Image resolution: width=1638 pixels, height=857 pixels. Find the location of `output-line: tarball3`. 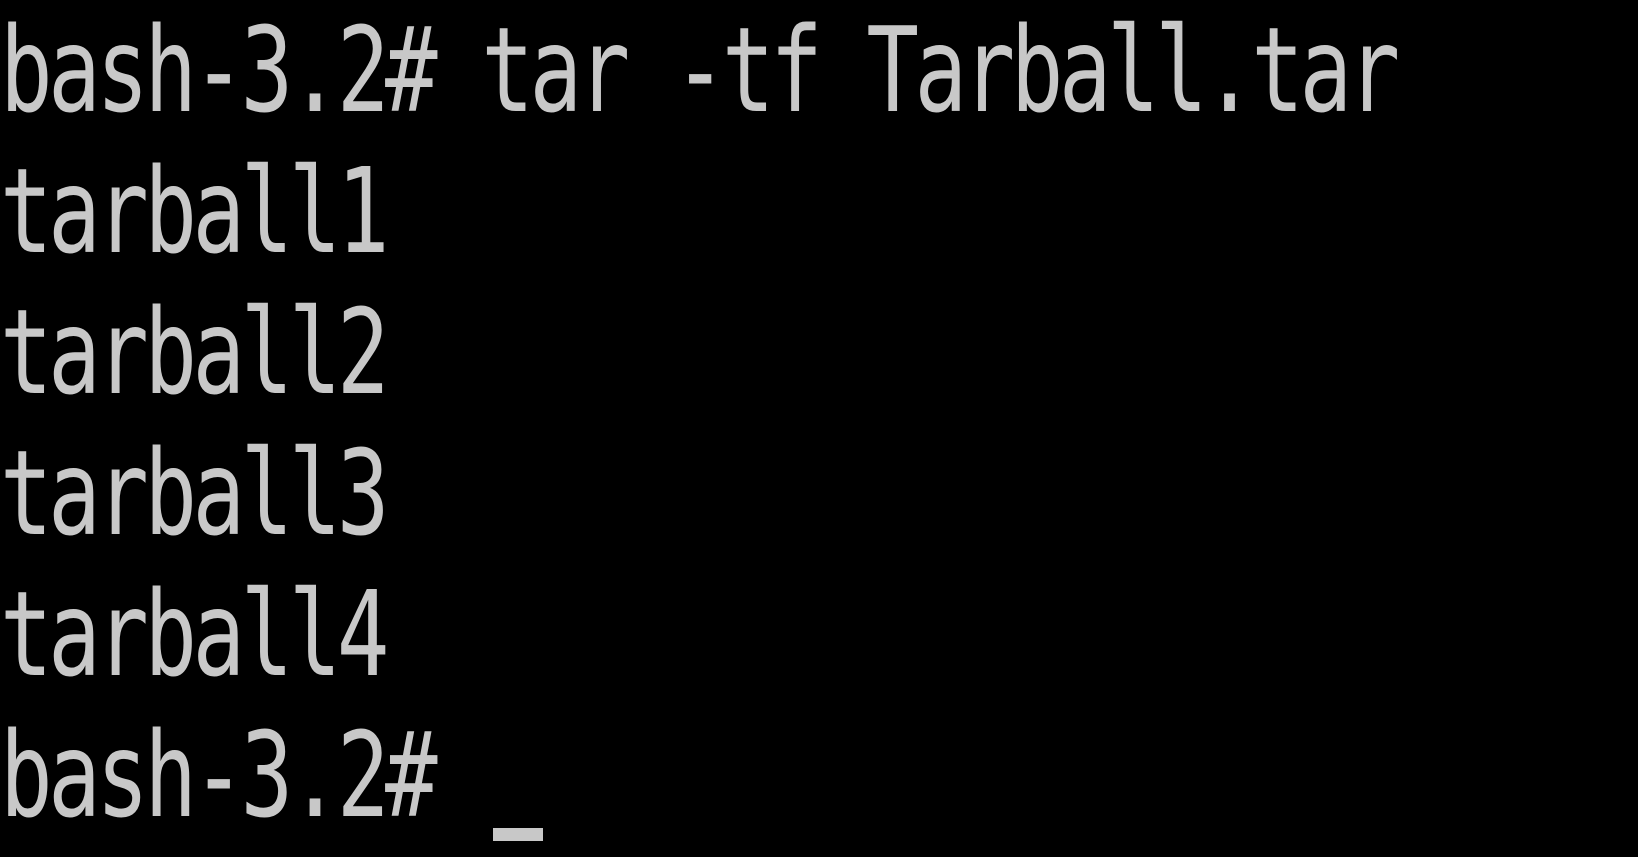

output-line: tarball3 is located at coordinates (606, 493).